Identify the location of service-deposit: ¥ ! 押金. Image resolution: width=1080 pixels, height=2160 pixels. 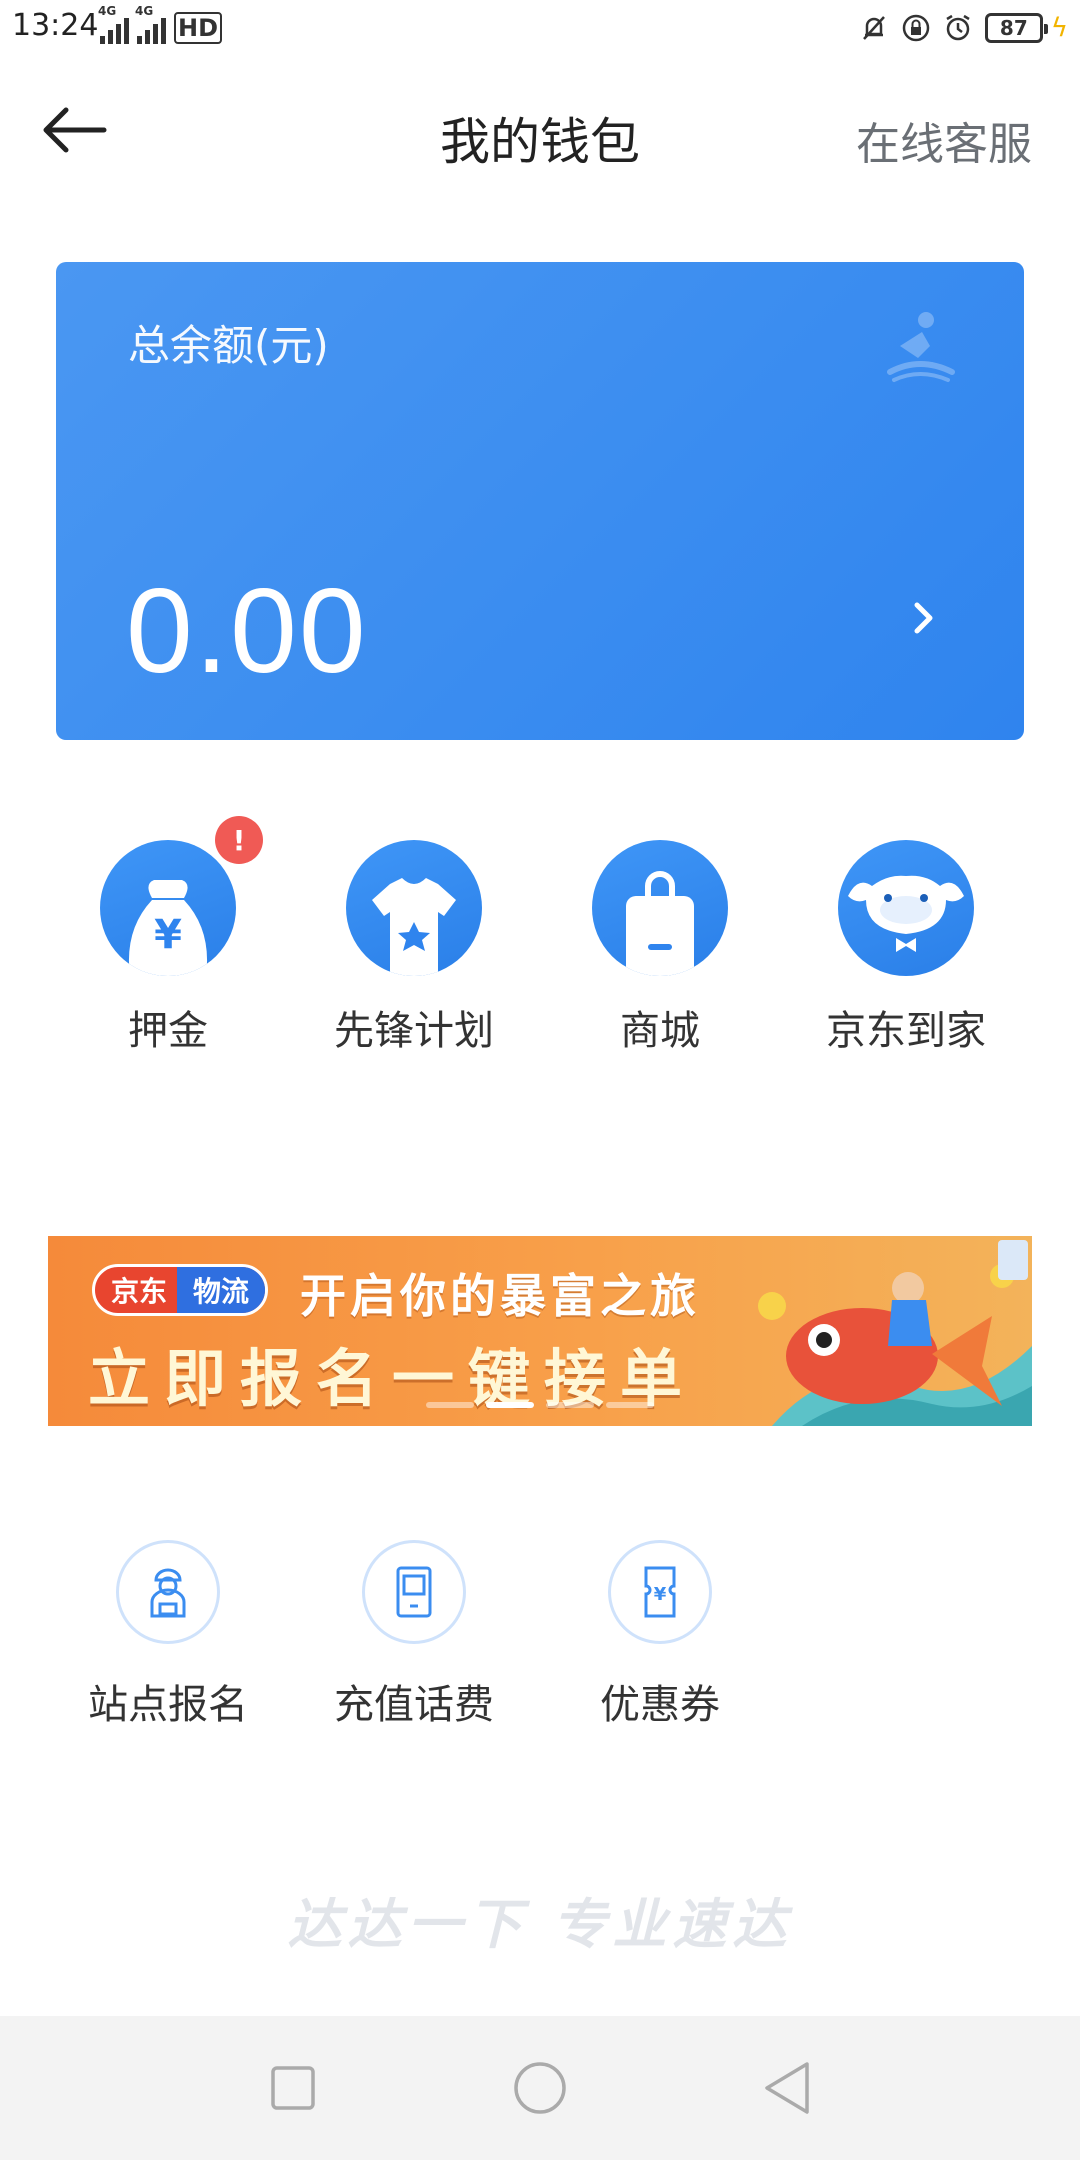
(168, 936).